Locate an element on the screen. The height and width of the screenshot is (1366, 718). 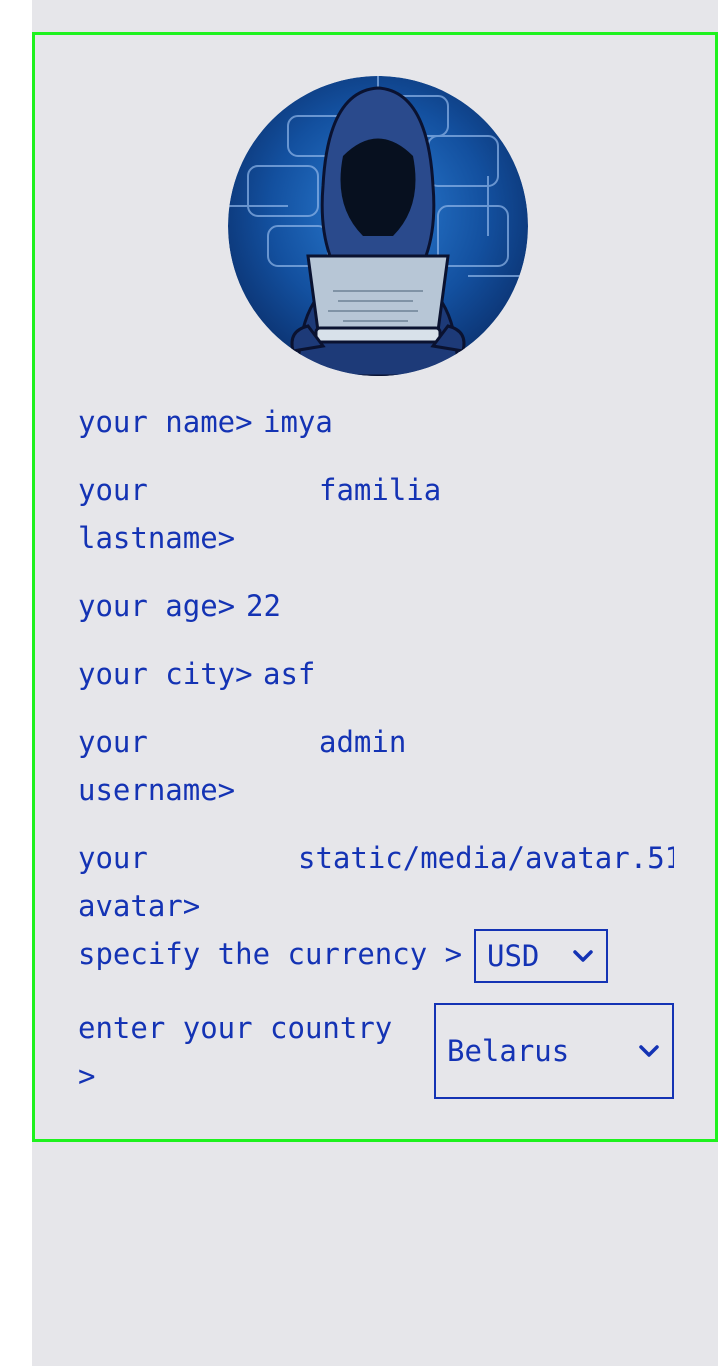
avatar-image is located at coordinates (378, 226).